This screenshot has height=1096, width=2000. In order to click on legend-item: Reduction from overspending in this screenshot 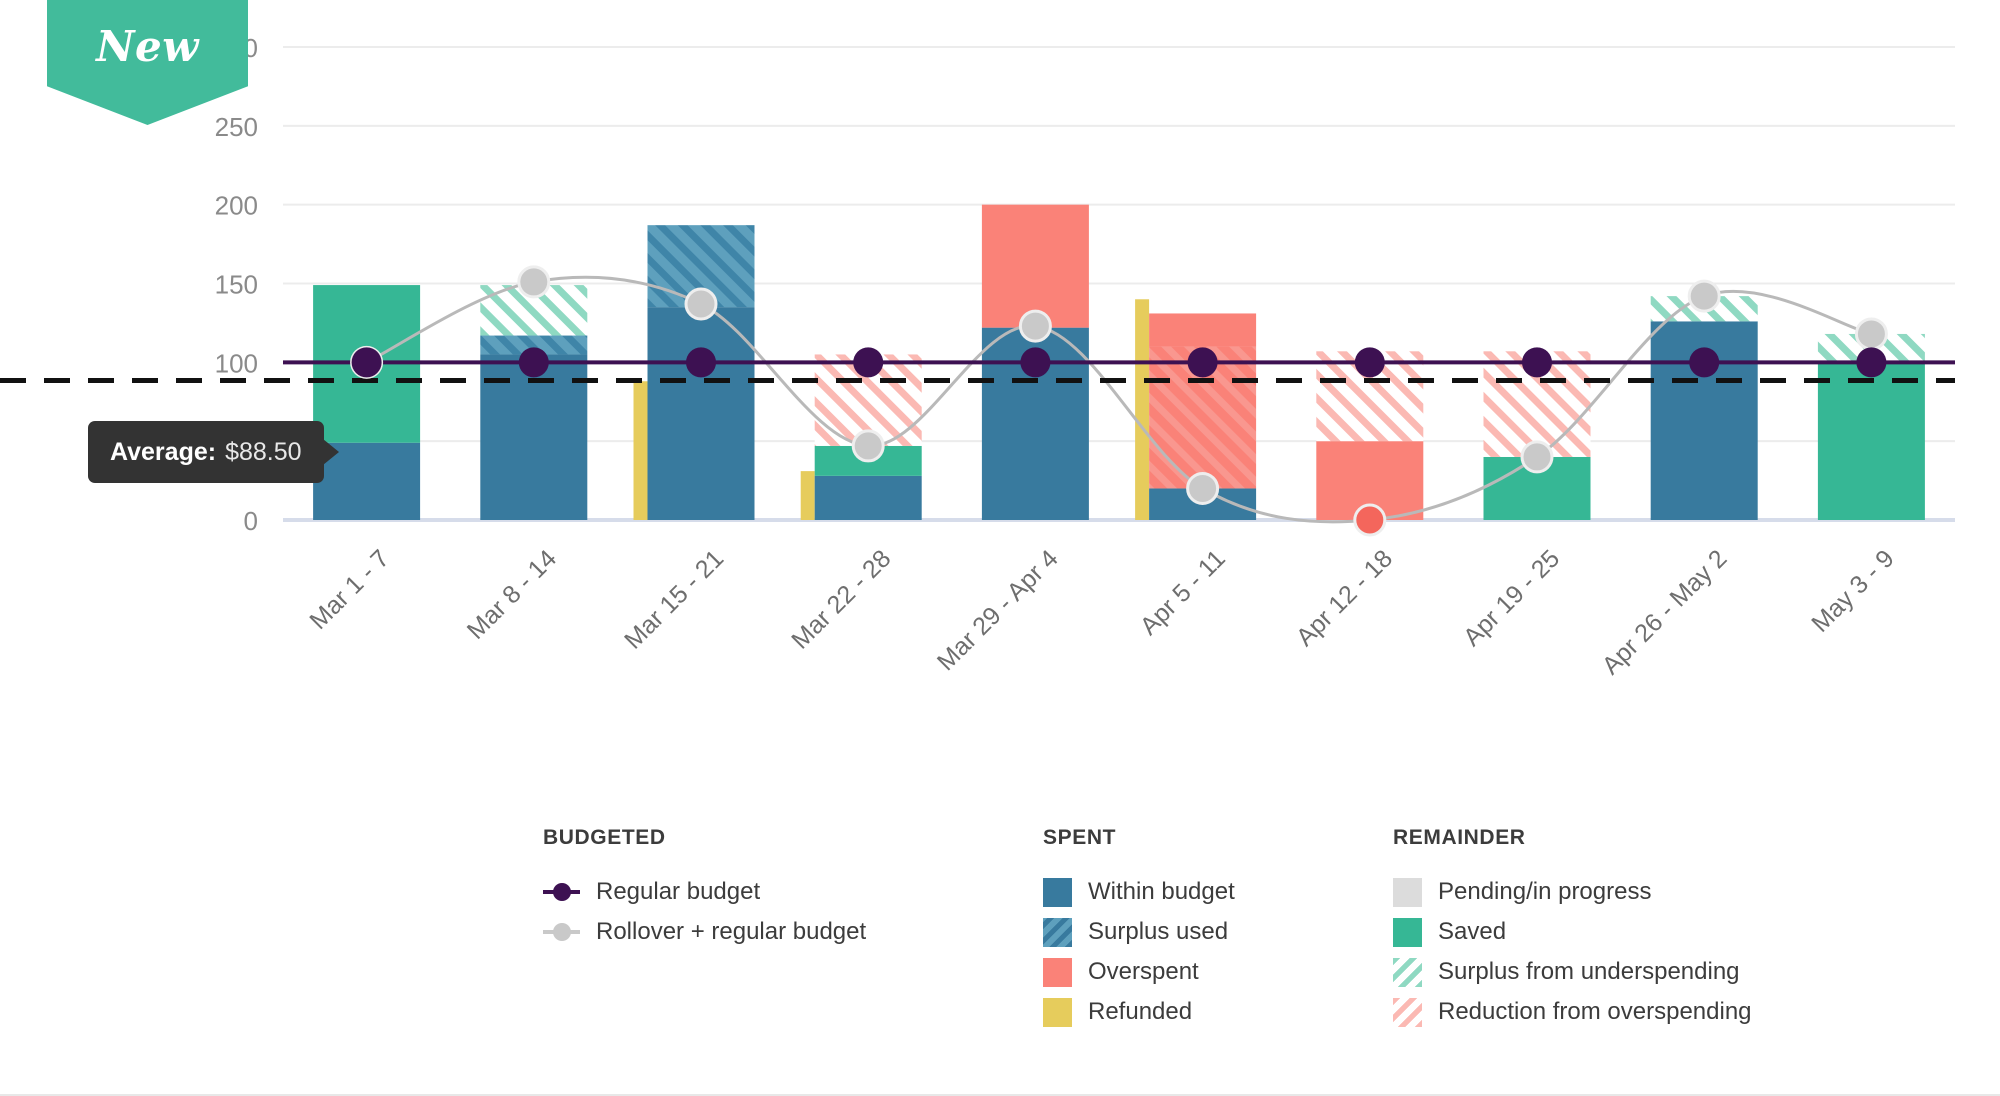, I will do `click(1693, 1012)`.